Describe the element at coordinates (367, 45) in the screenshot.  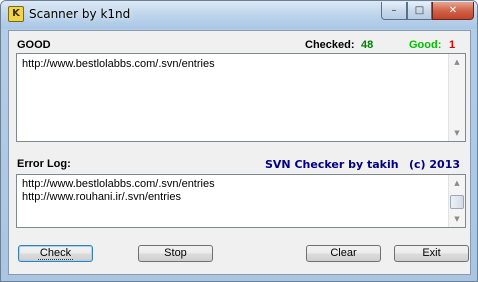
I see `checked-count: 48` at that location.